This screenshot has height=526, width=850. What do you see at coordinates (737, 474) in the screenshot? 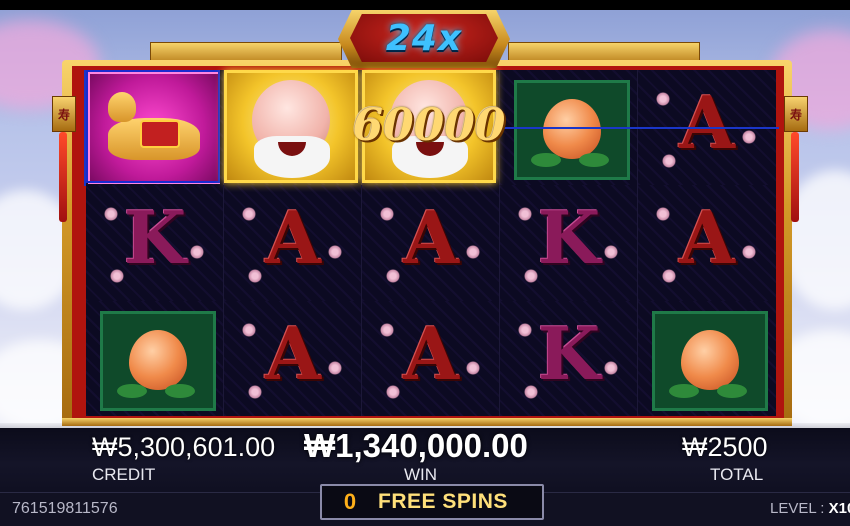
I see `total-bet-label: TOTAL` at bounding box center [737, 474].